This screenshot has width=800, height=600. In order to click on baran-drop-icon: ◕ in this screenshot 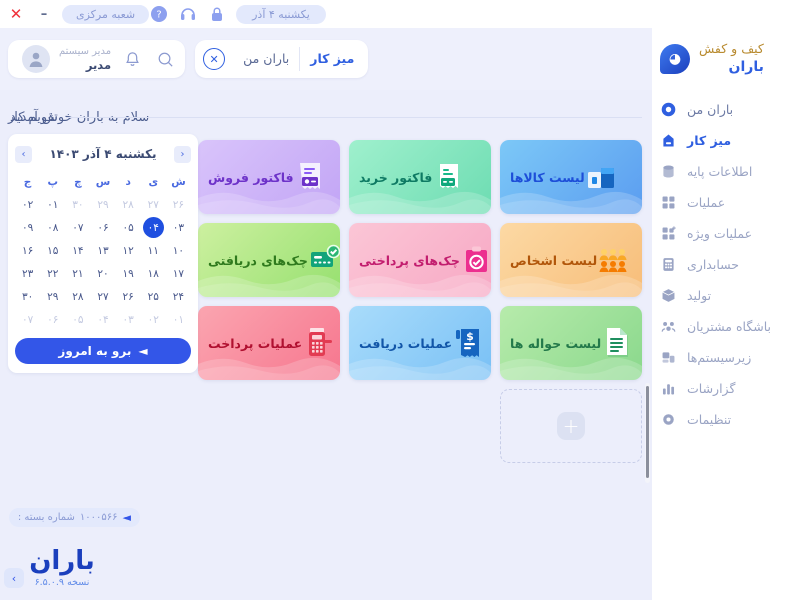, I will do `click(675, 59)`.